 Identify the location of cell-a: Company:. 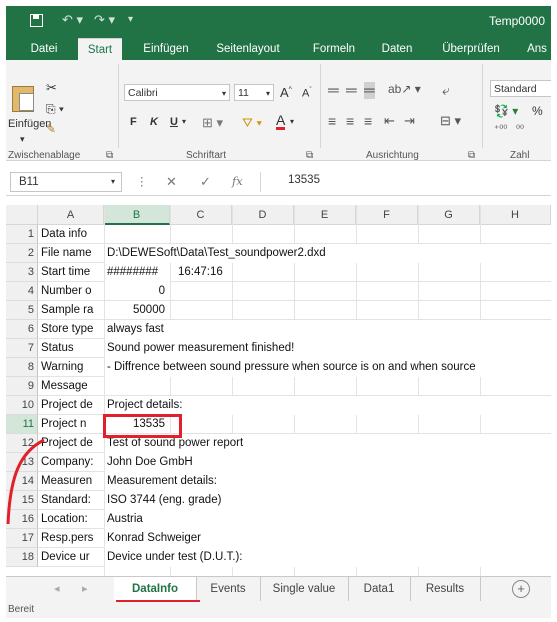
(71, 462).